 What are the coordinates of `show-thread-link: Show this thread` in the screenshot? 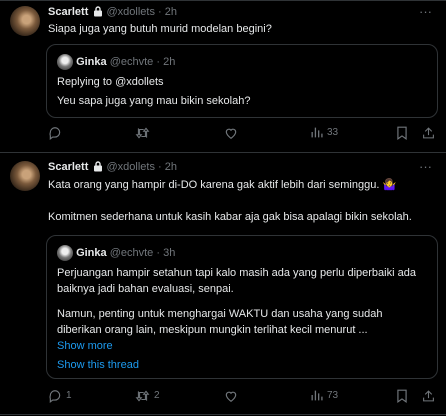 It's located at (98, 365).